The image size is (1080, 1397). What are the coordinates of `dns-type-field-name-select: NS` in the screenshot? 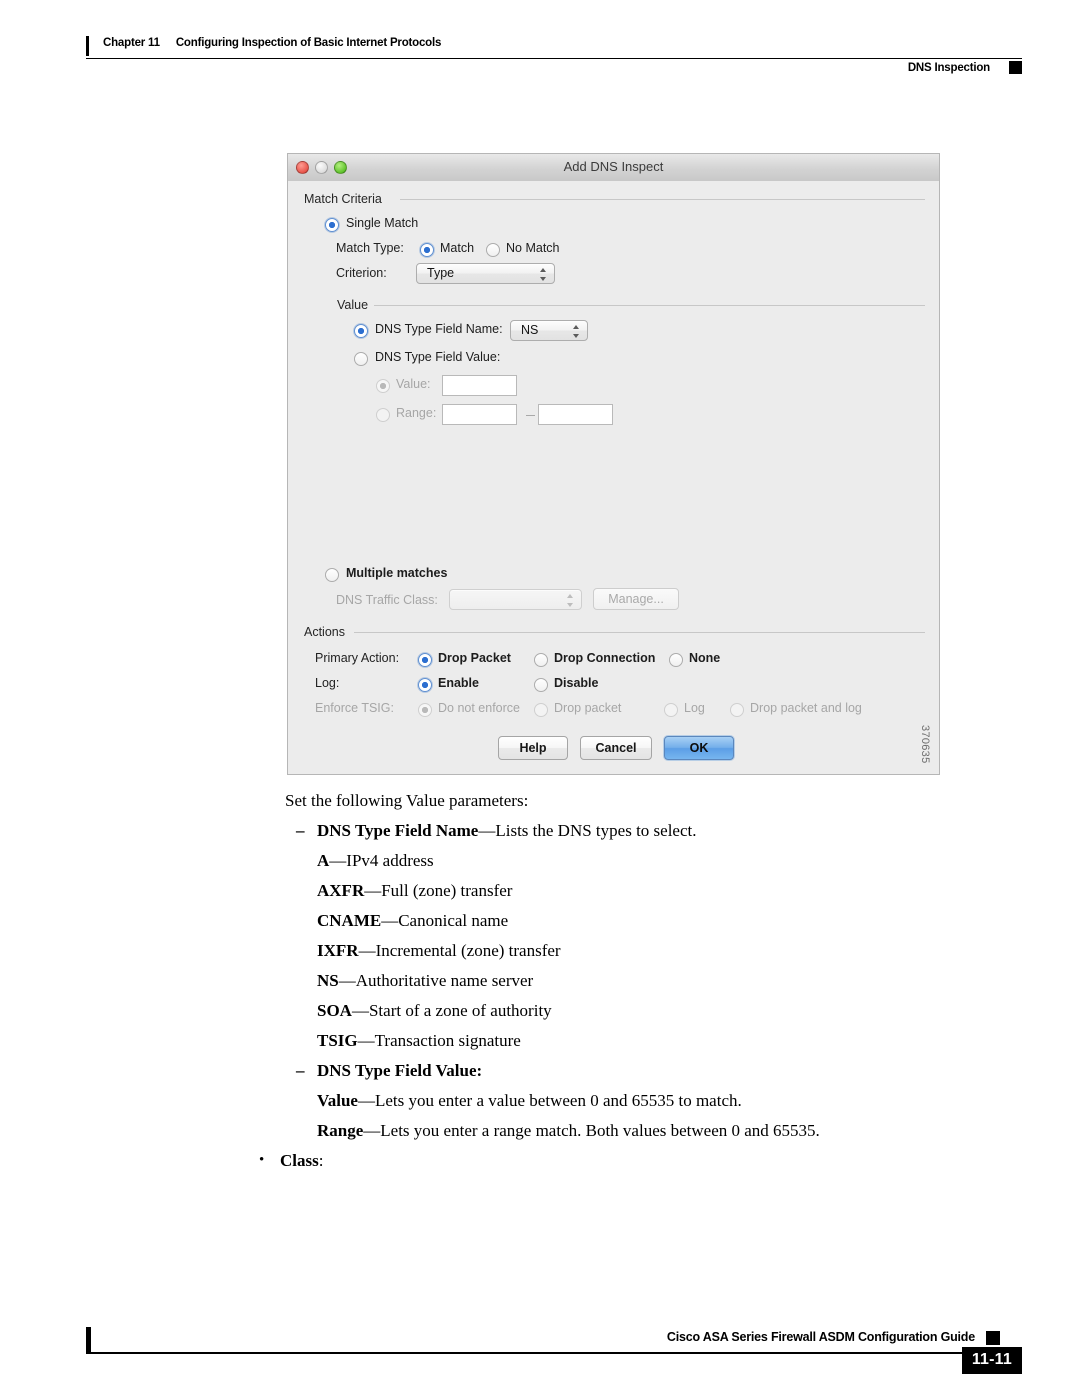 It's located at (549, 330).